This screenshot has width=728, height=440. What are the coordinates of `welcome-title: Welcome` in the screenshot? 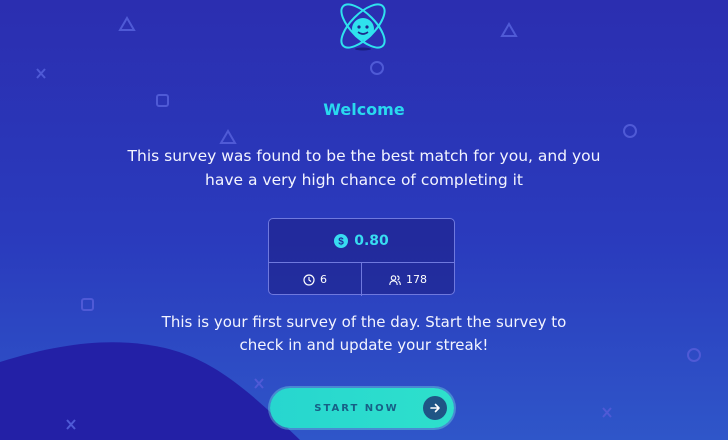 It's located at (364, 109).